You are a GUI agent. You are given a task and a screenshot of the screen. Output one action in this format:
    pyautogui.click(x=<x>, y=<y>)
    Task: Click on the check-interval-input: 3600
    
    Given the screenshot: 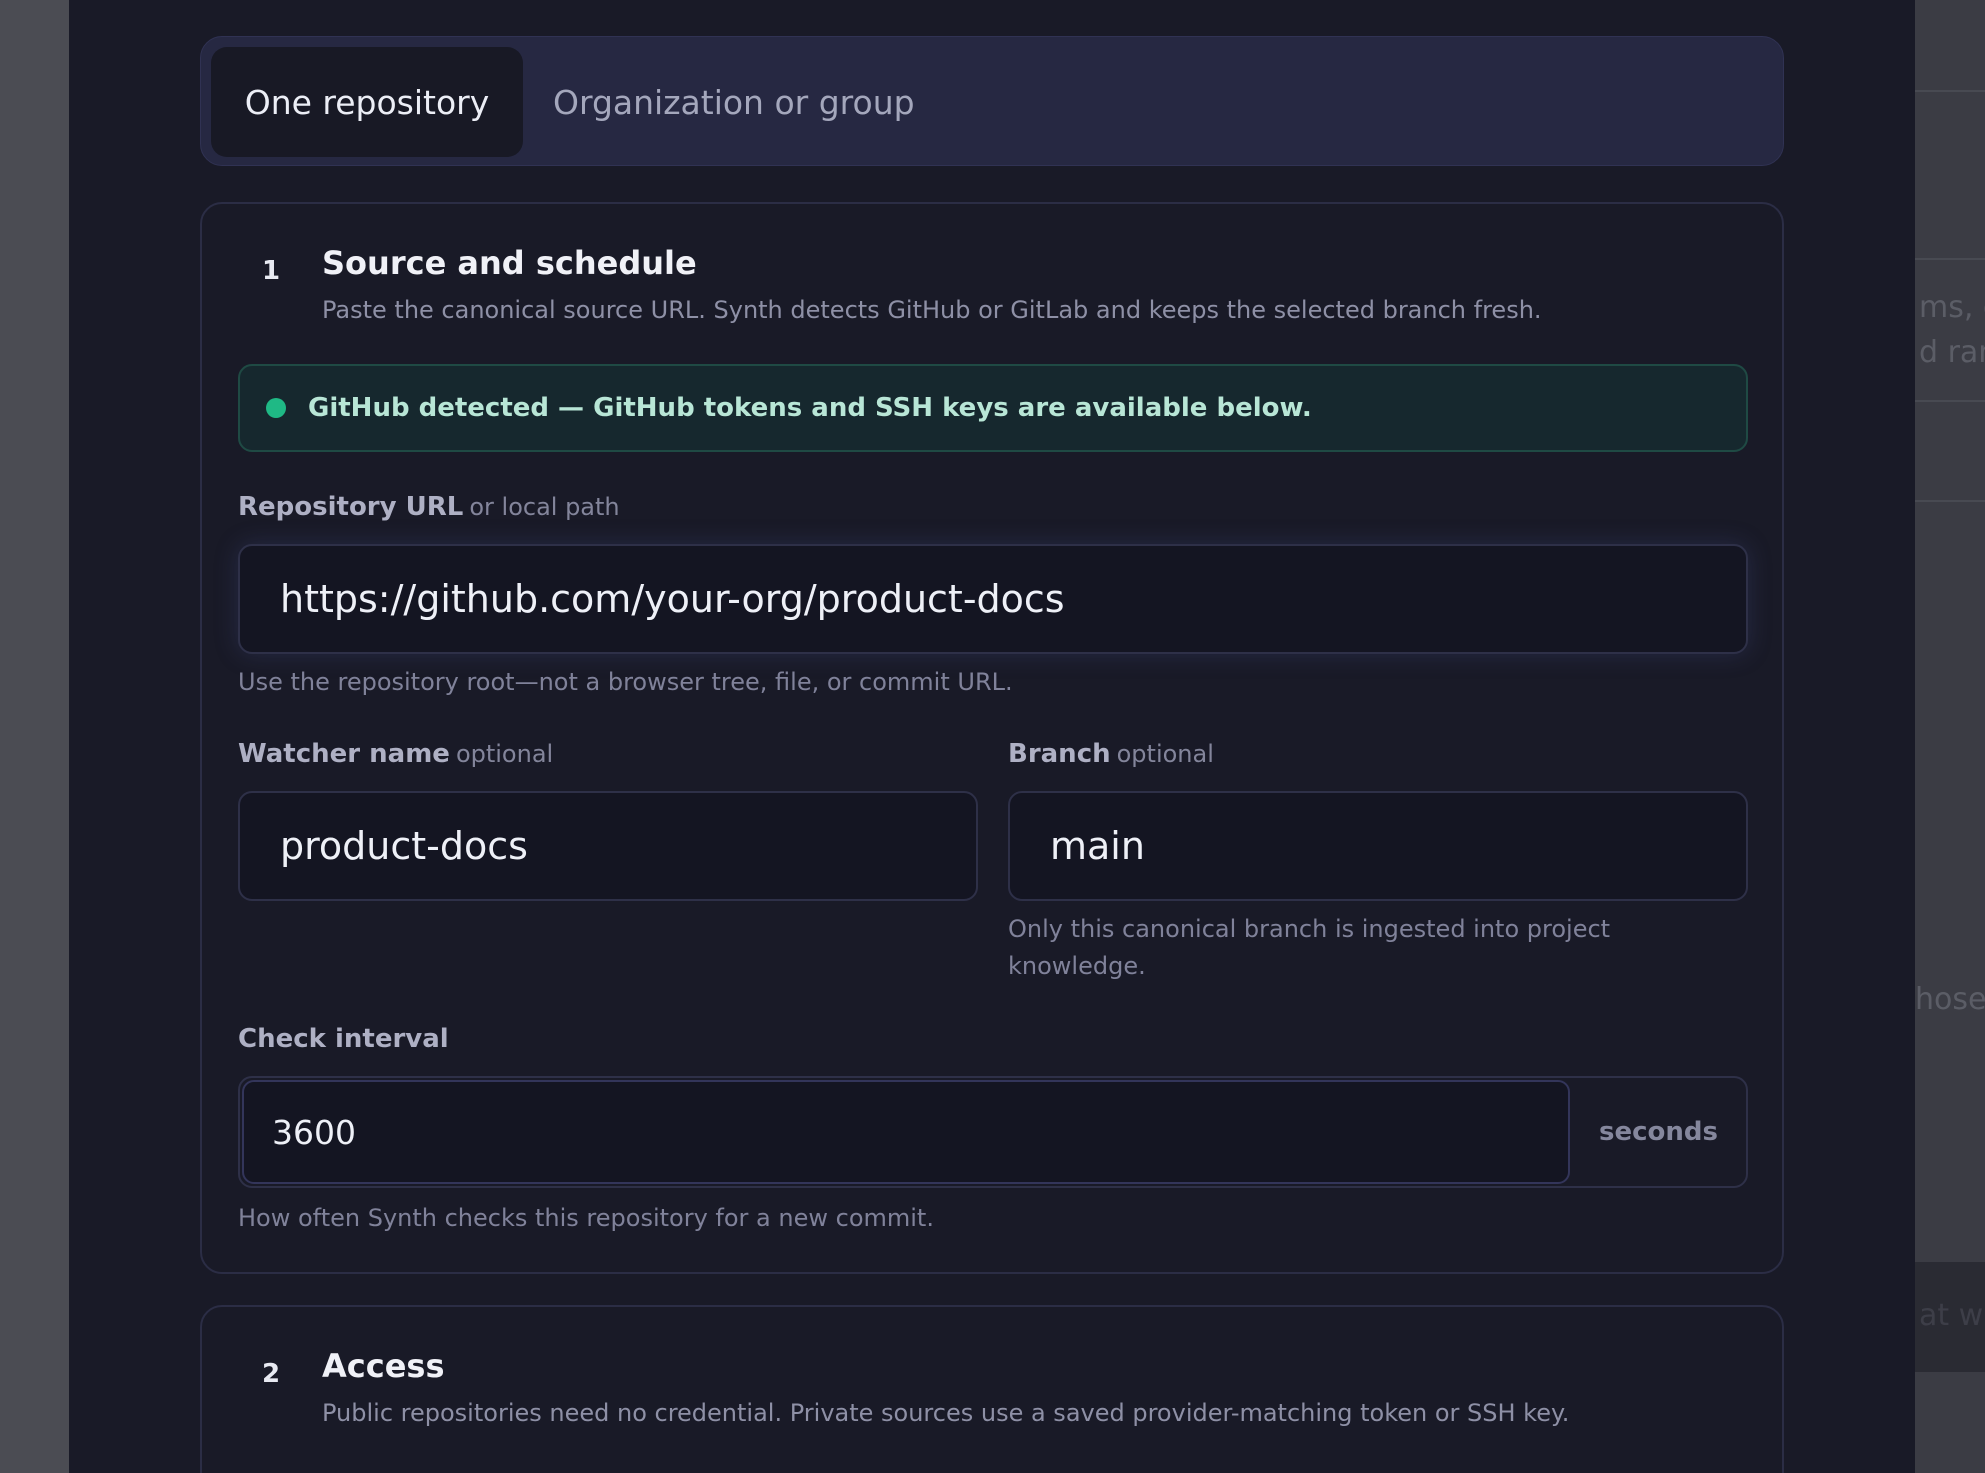 What is the action you would take?
    pyautogui.click(x=906, y=1132)
    